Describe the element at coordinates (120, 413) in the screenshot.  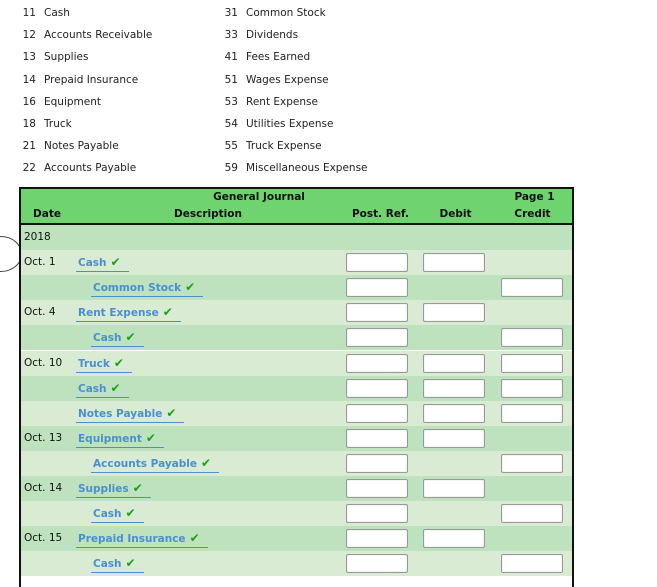
I see `account-label: Notes Payable` at that location.